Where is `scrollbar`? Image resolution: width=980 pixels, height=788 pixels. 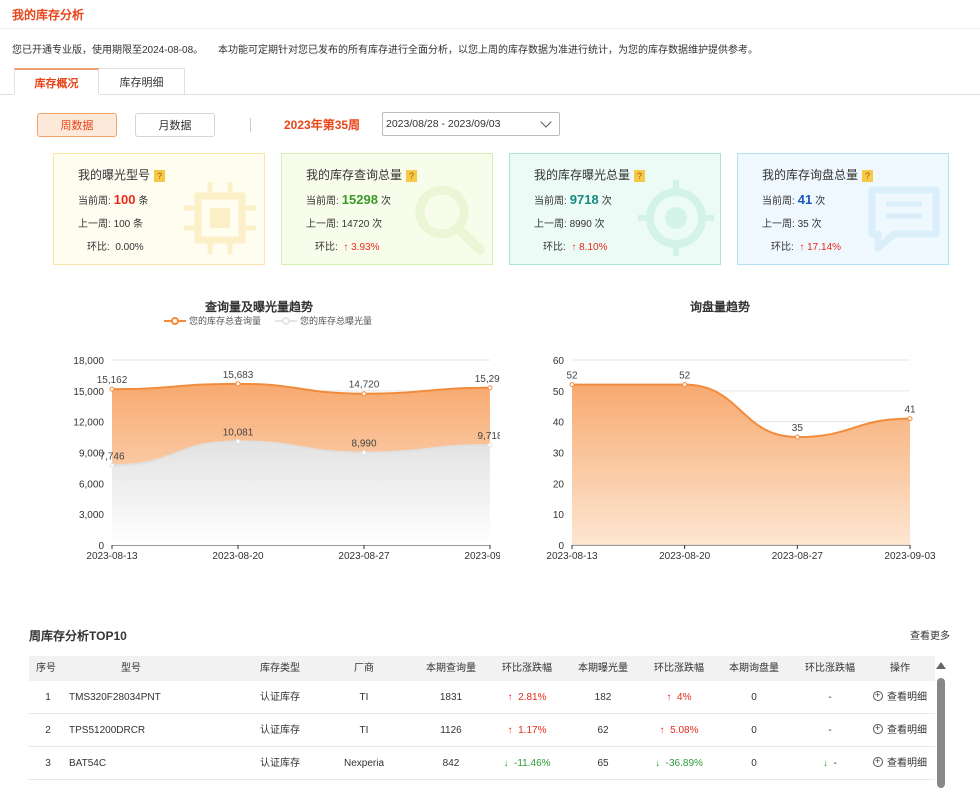
scrollbar is located at coordinates (941, 725).